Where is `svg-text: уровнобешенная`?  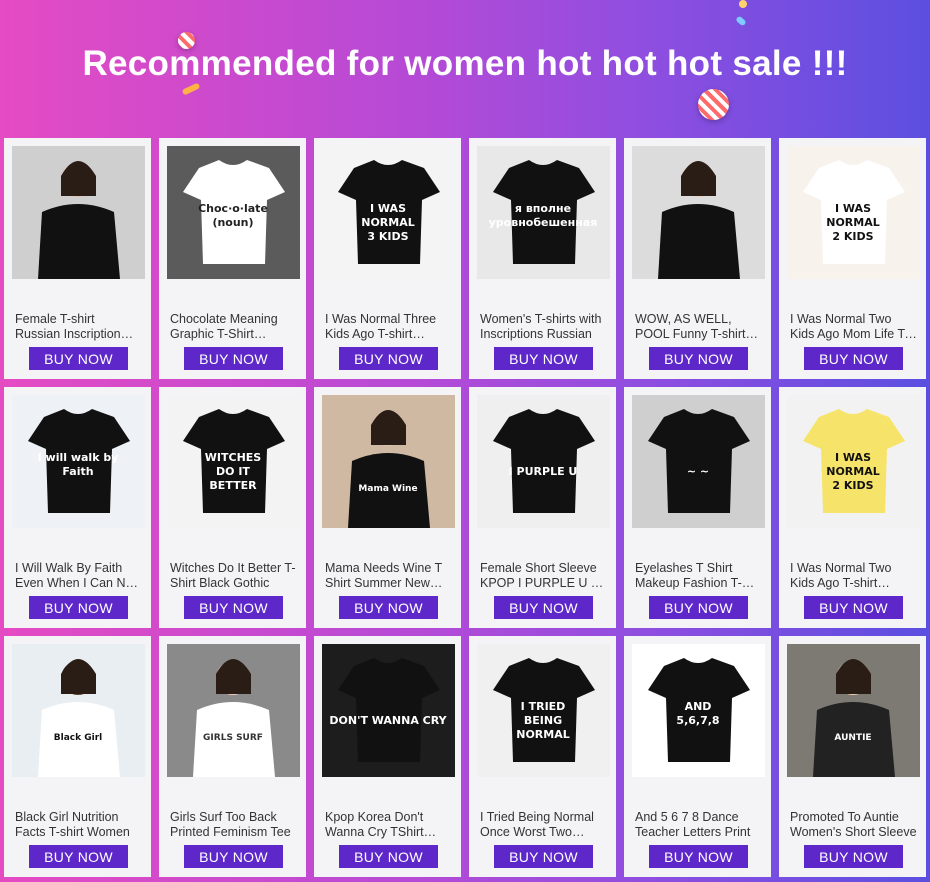
svg-text: уровнобешенная is located at coordinates (543, 222).